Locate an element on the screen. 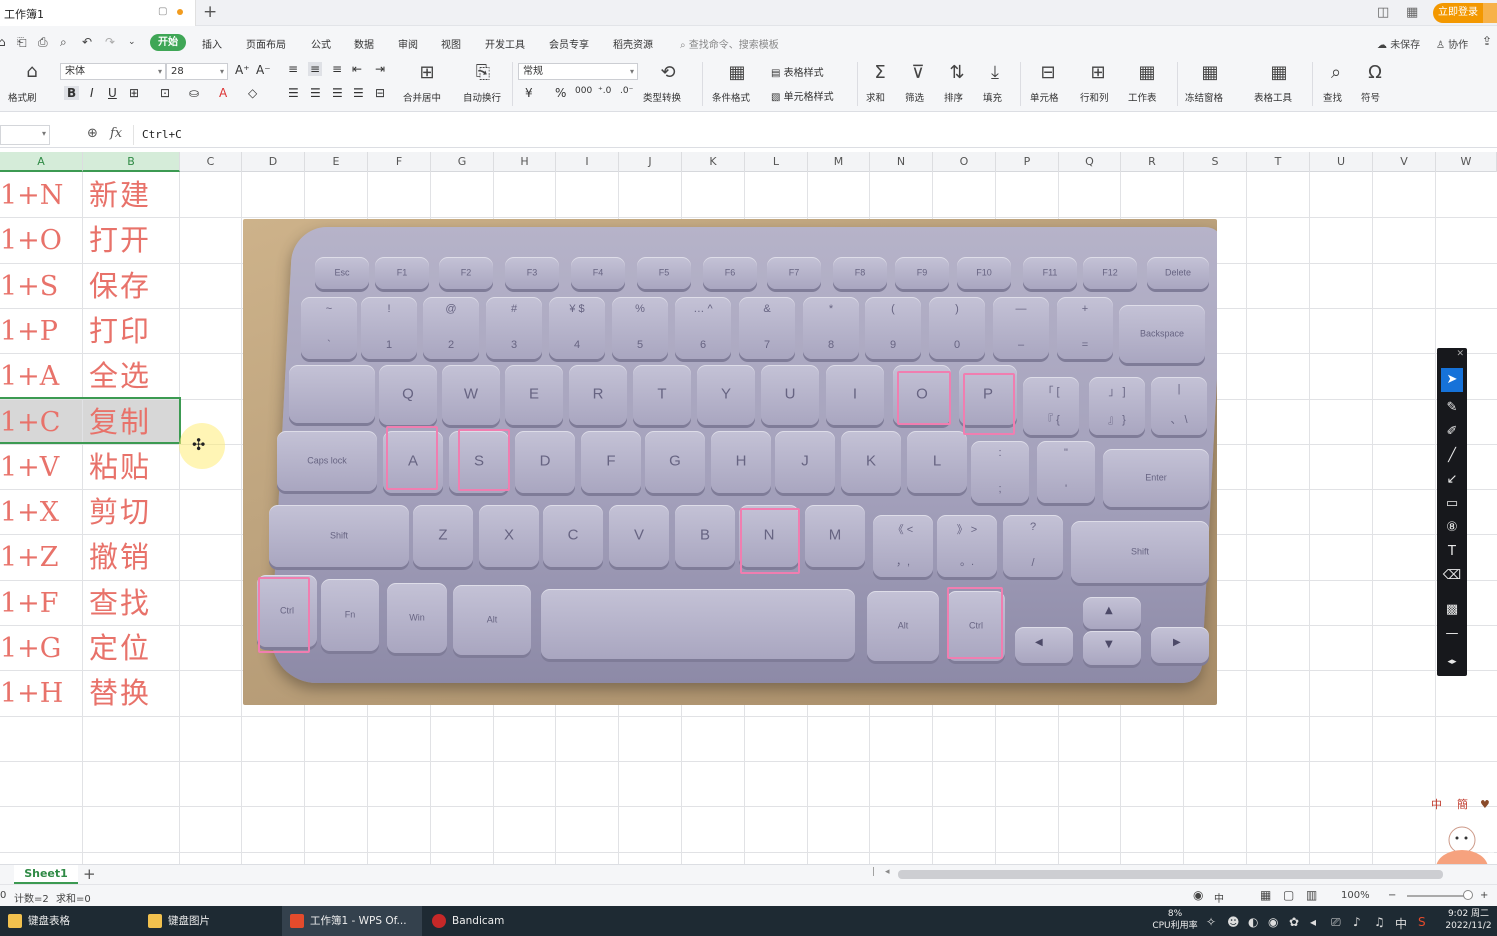  type-convert-icon: ⟲ is located at coordinates (668, 72).